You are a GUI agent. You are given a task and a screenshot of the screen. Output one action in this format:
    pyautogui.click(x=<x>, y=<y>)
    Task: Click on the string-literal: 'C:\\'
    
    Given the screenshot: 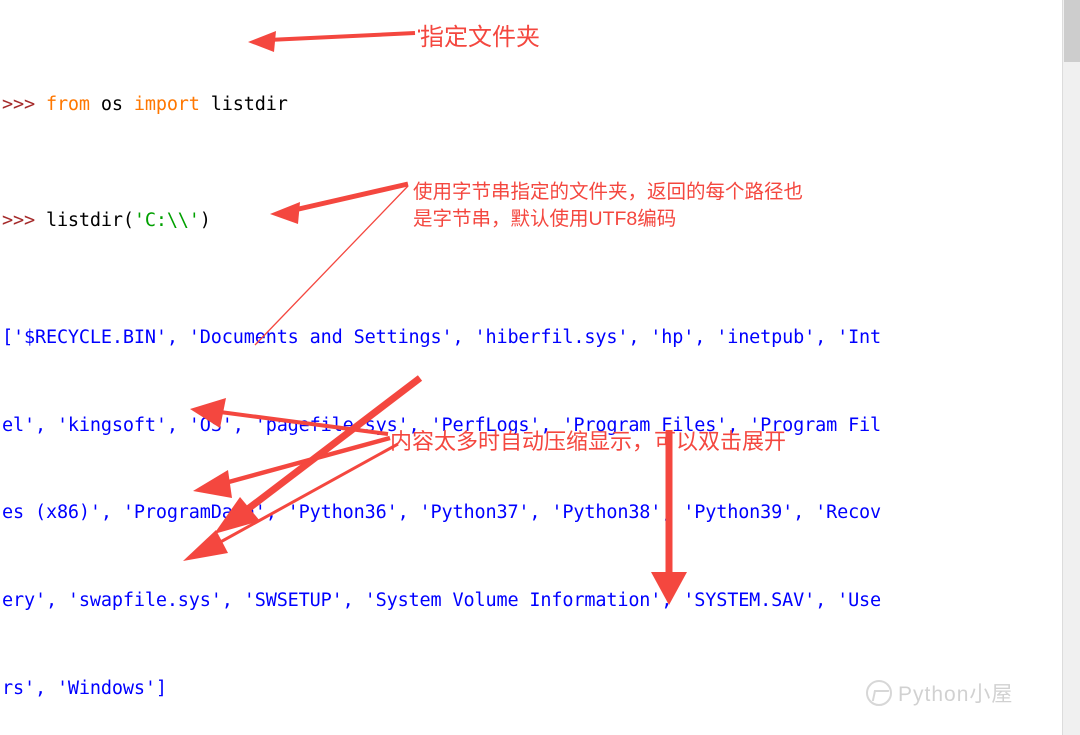 What is the action you would take?
    pyautogui.click(x=166, y=221)
    